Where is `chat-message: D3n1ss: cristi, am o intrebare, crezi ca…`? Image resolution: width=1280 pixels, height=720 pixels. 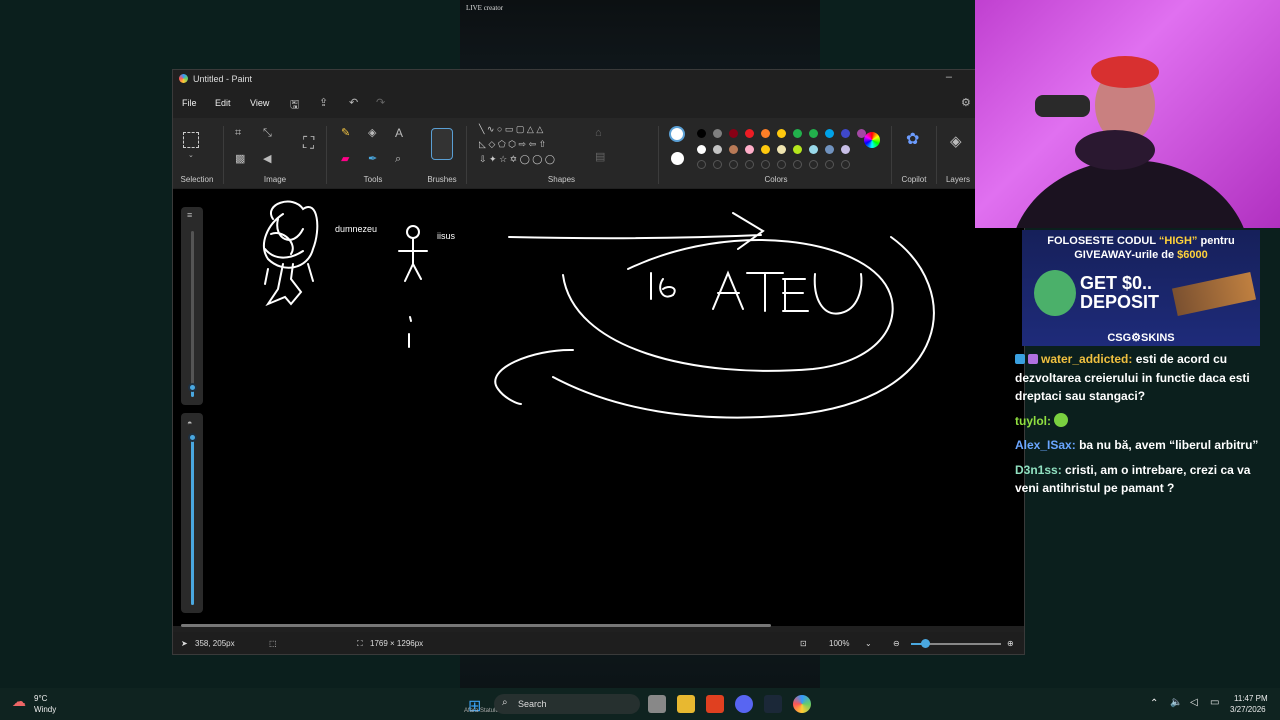
chat-message: D3n1ss: cristi, am o intrebare, crezi ca… is located at coordinates (1133, 479).